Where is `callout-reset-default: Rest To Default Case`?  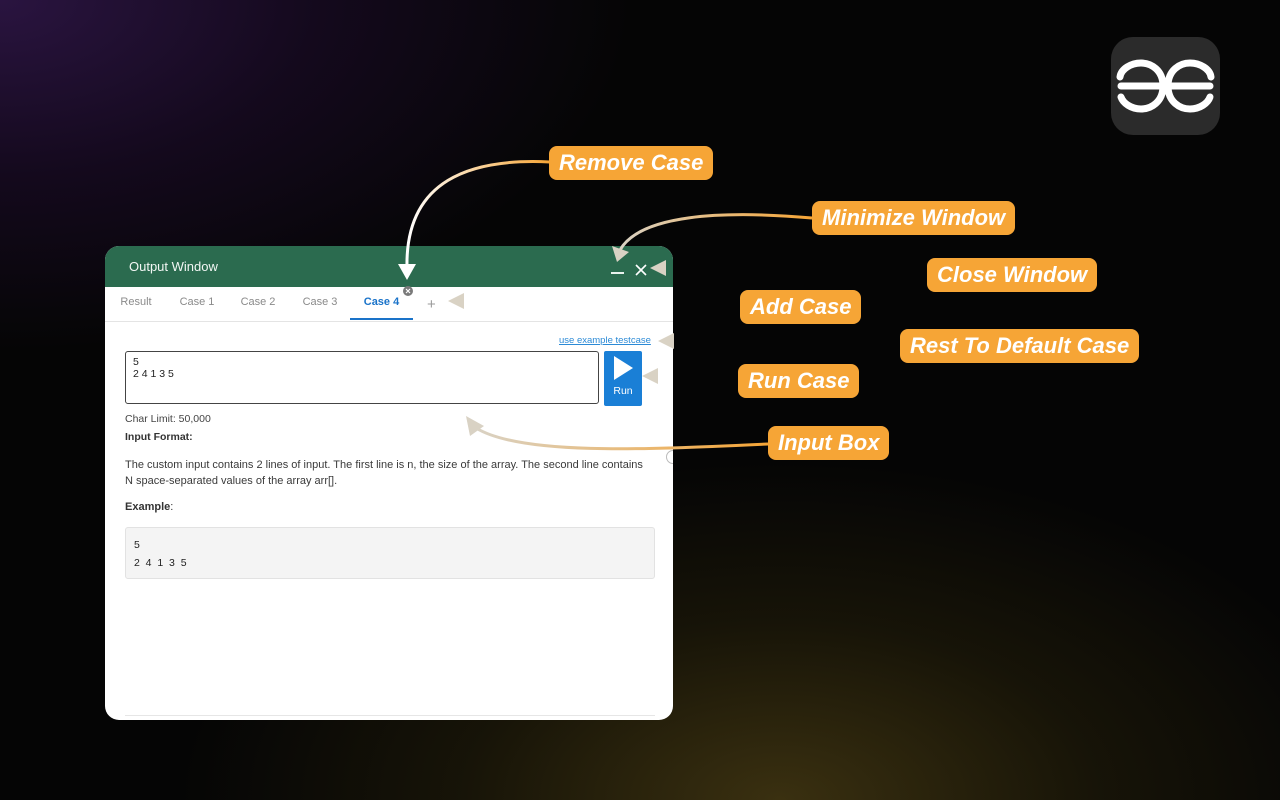
callout-reset-default: Rest To Default Case is located at coordinates (1020, 346).